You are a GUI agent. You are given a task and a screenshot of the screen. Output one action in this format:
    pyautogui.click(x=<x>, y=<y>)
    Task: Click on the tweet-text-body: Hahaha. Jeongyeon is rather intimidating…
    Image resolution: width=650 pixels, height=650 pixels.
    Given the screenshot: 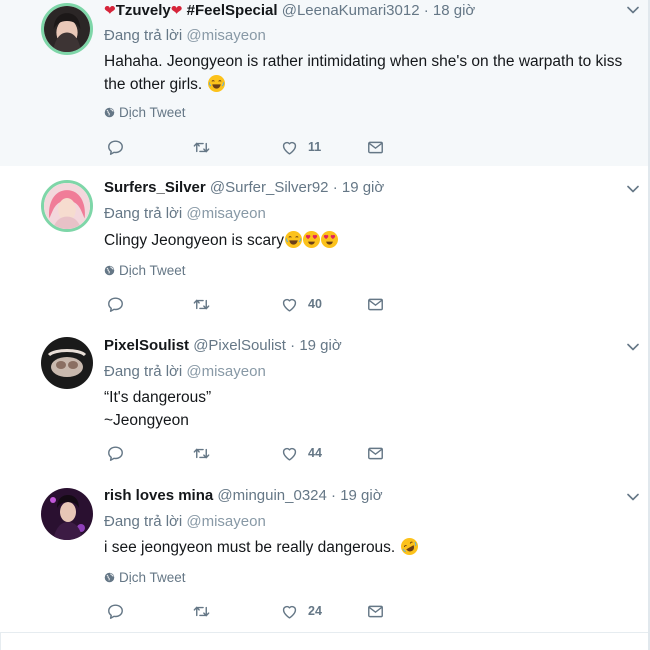 What is the action you would take?
    pyautogui.click(x=363, y=73)
    